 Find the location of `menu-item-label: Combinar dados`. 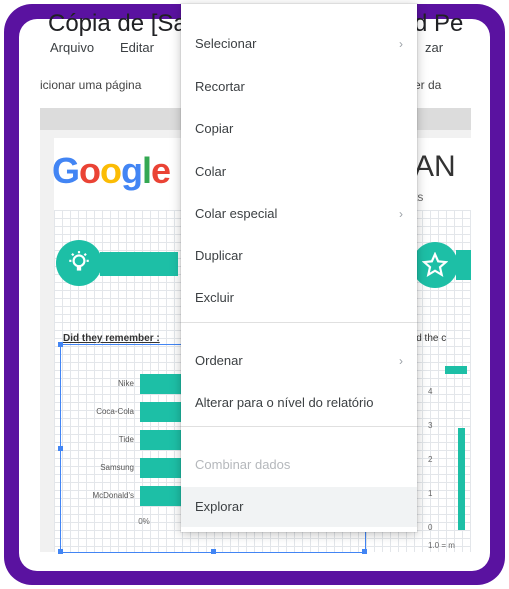

menu-item-label: Combinar dados is located at coordinates (243, 464).